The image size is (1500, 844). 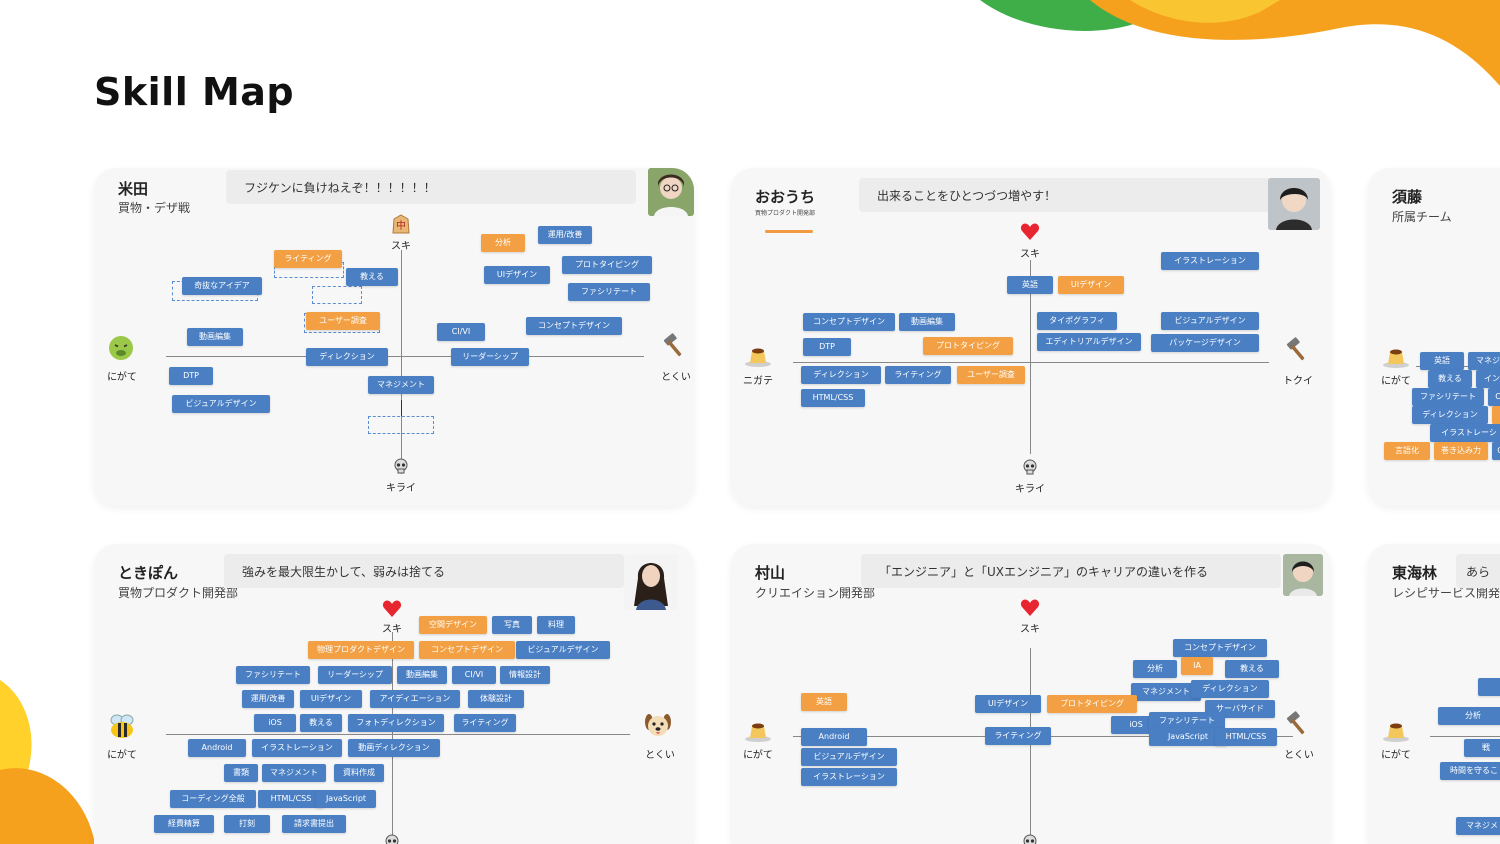 I want to click on skill-card-shoji: 東海林 レシピサービス開発 あら にがて 分析 戦 時間を守るこ マネジメ, so click(x=1434, y=694).